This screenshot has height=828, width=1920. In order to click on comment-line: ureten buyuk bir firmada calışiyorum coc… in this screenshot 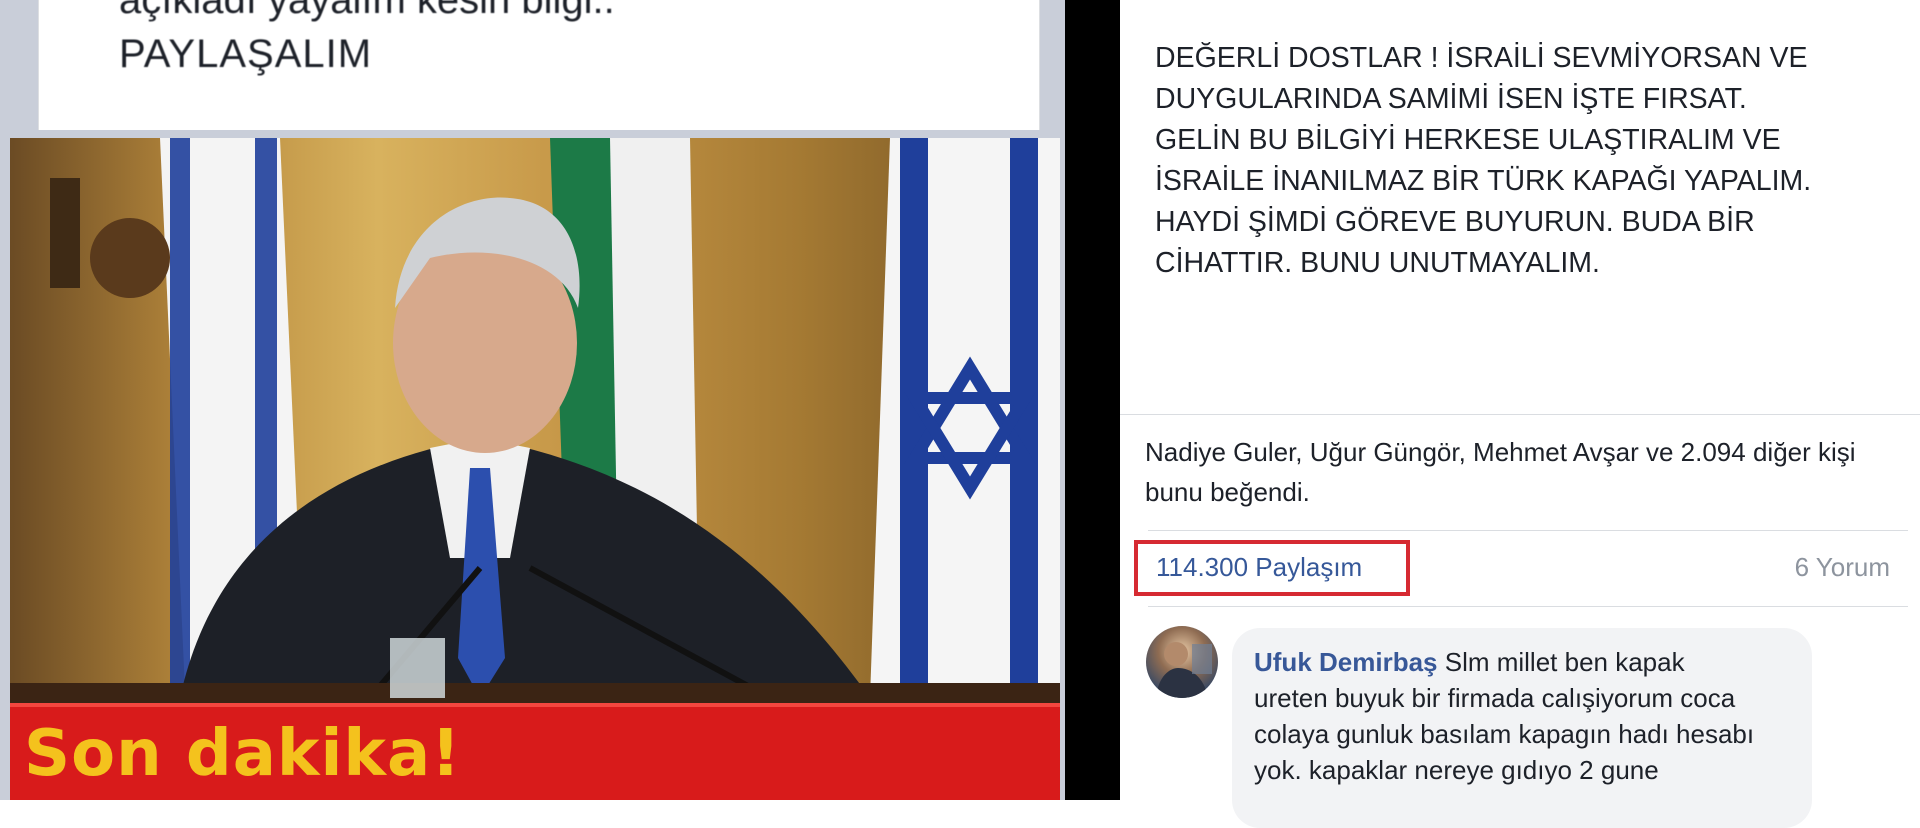, I will do `click(1495, 698)`.